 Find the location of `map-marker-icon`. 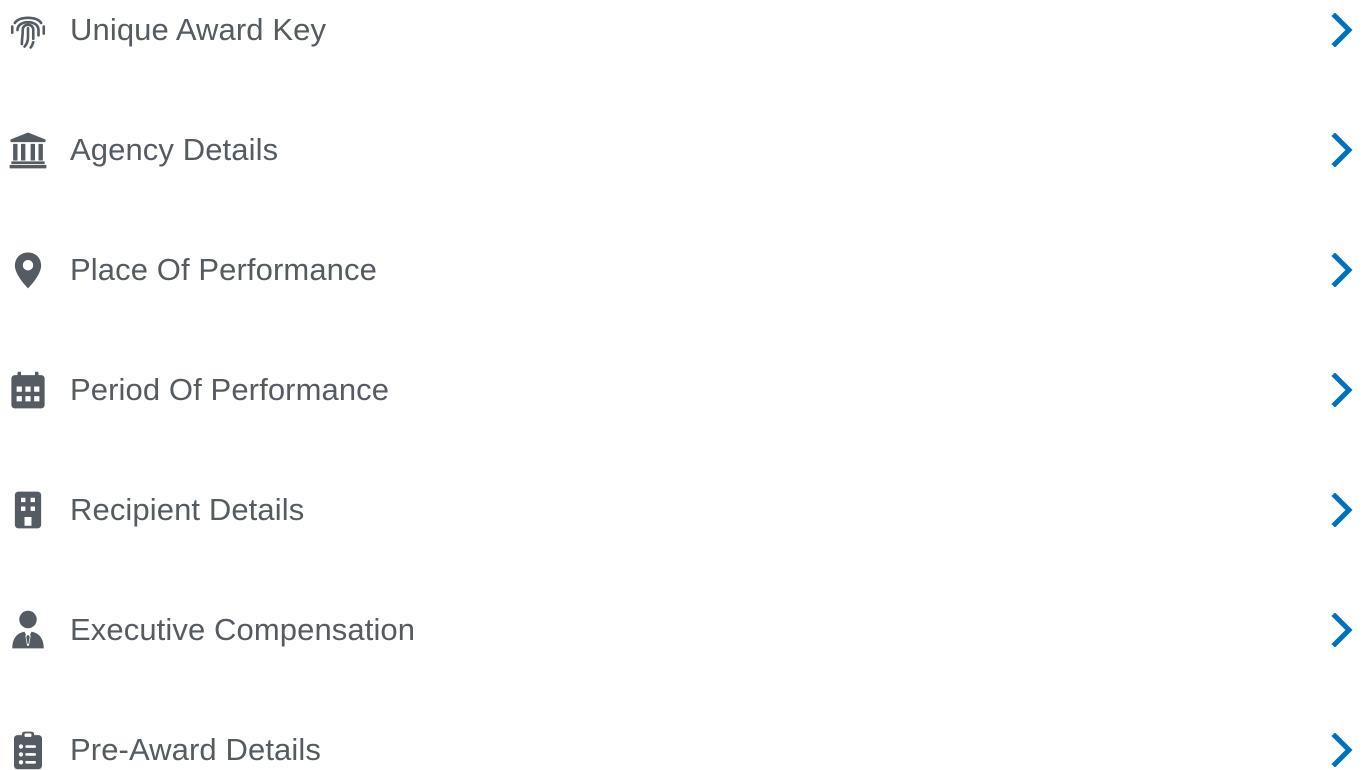

map-marker-icon is located at coordinates (28, 270).